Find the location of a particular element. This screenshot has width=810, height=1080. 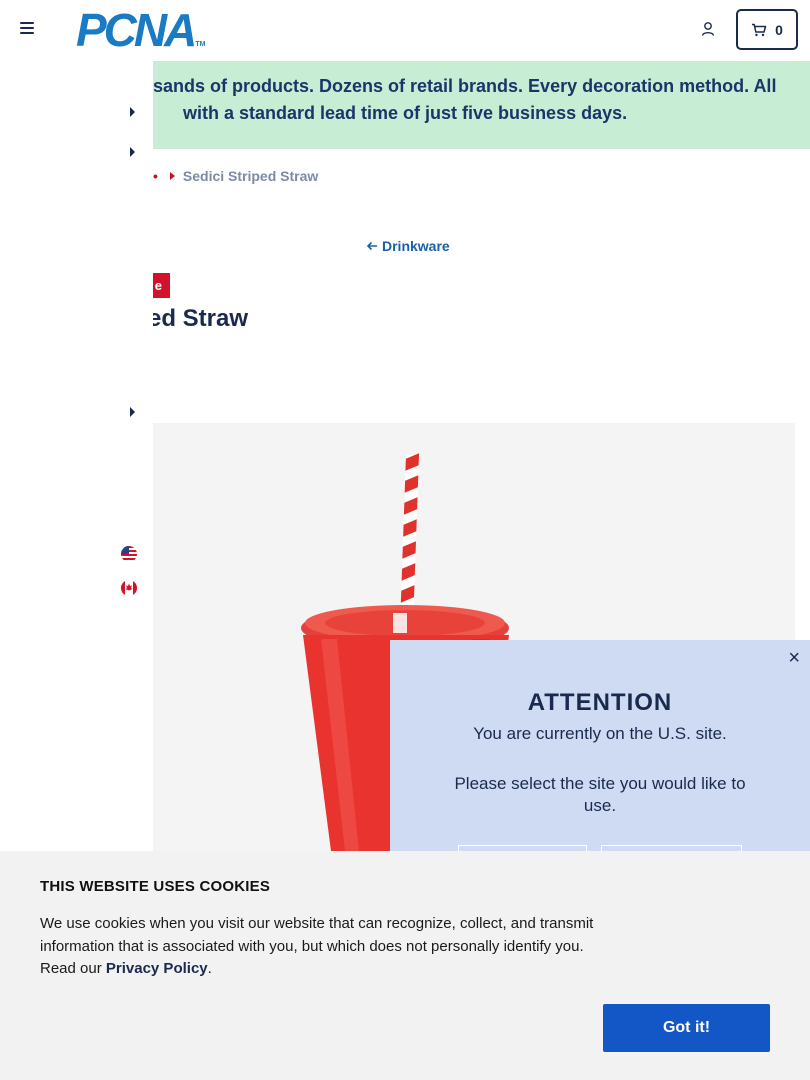

back-to-category-link: Drinkware is located at coordinates (408, 246).